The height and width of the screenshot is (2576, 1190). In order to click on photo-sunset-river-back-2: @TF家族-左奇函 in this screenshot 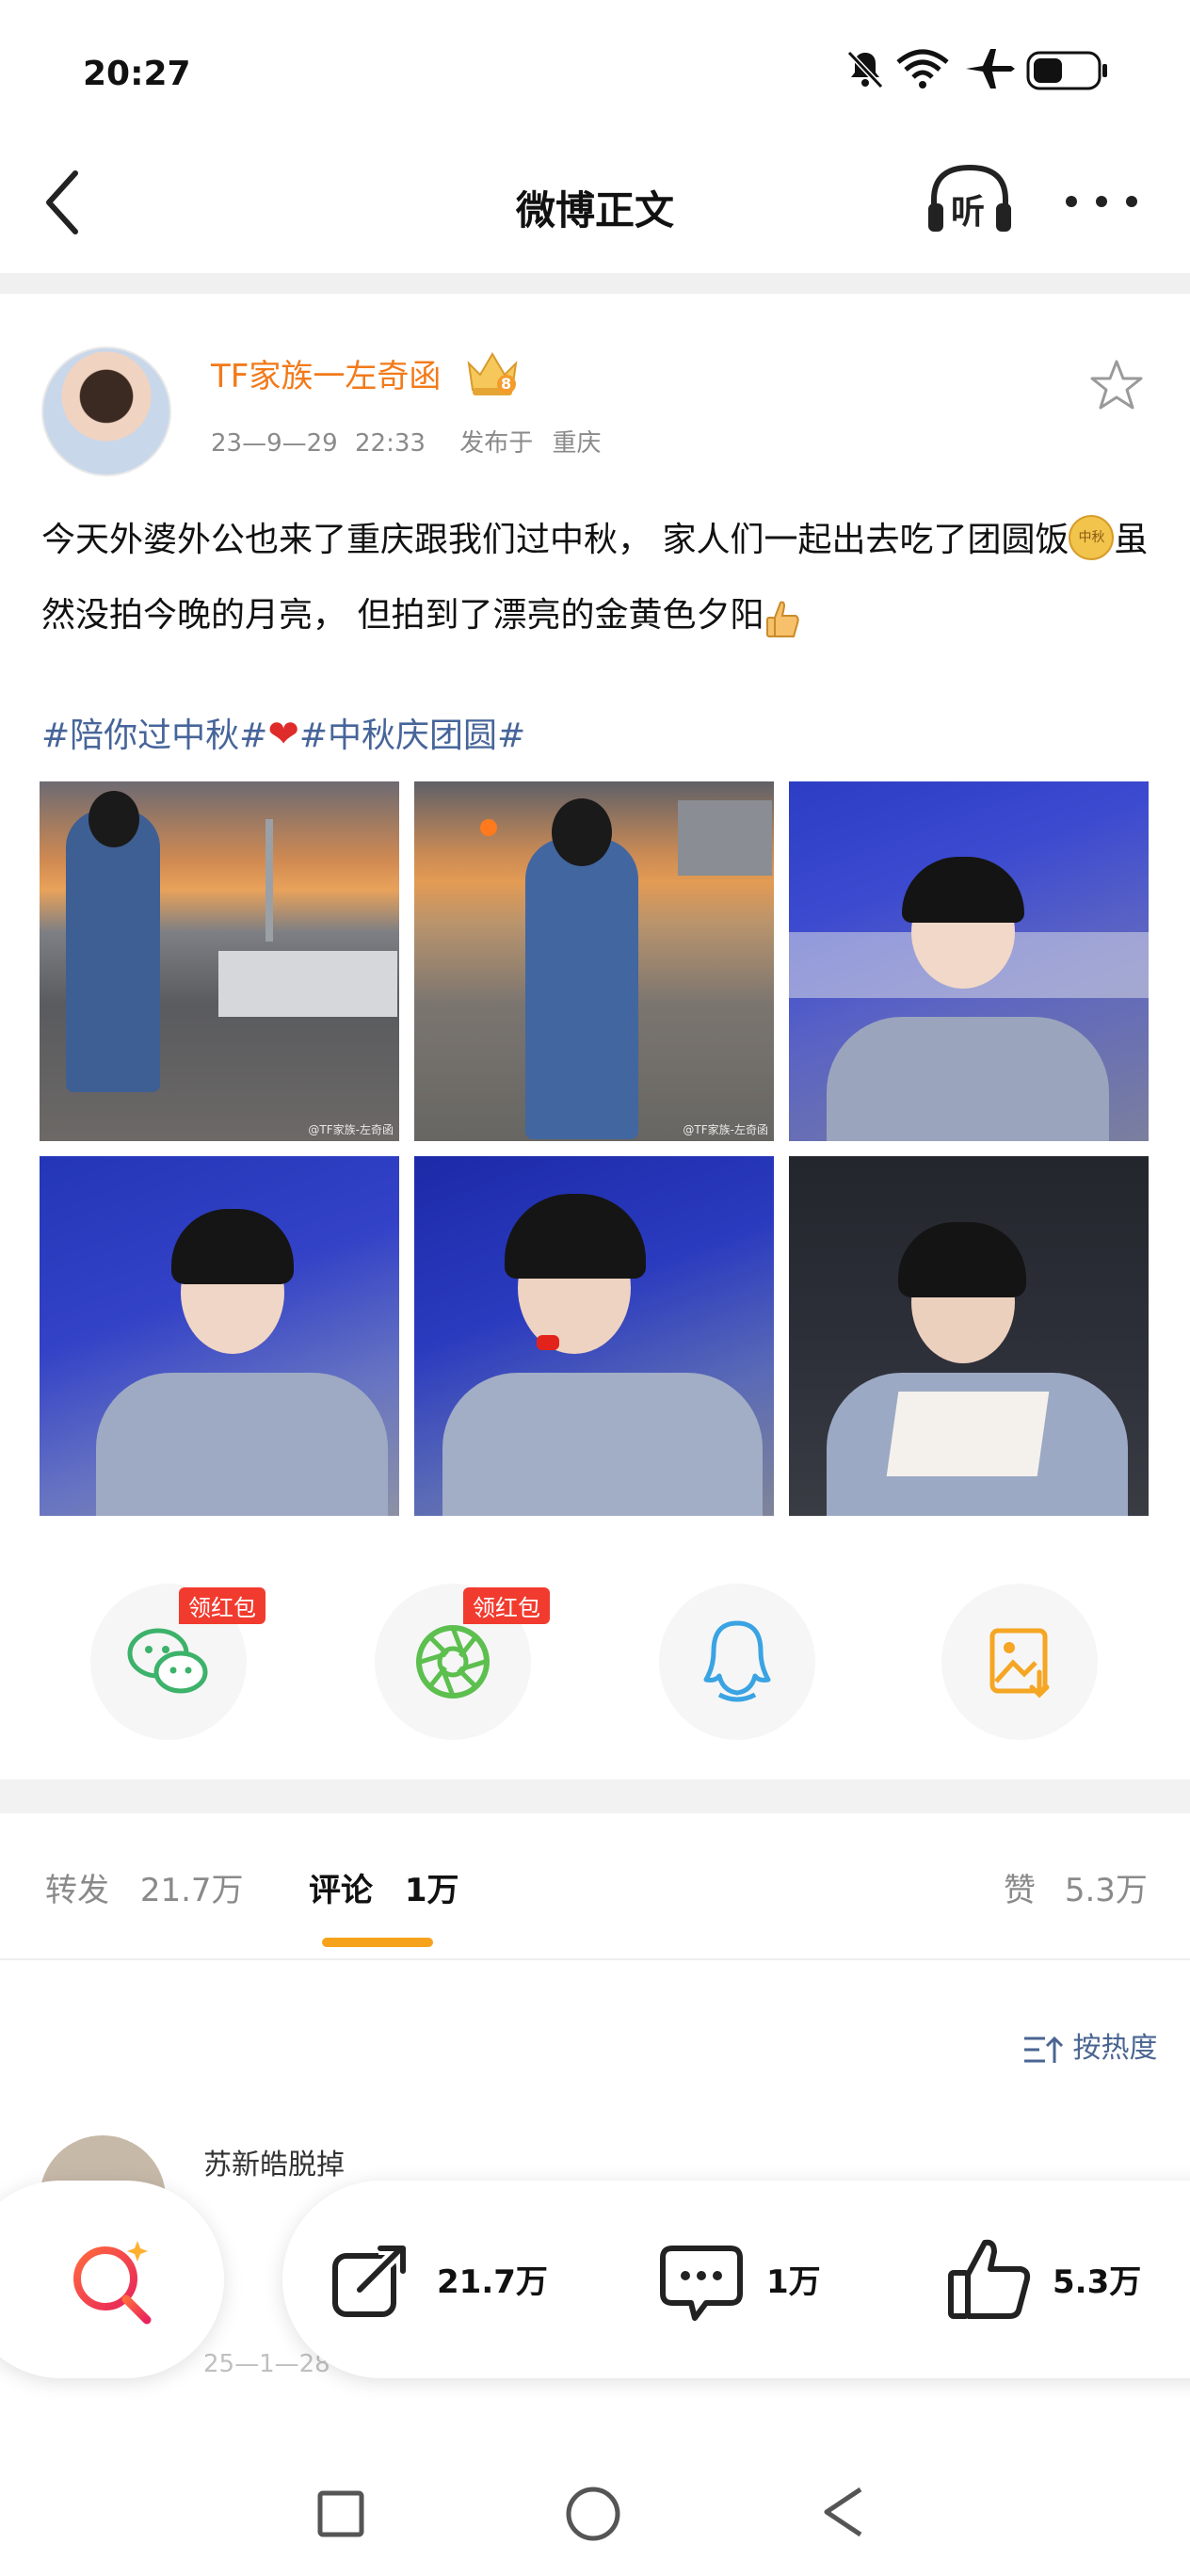, I will do `click(594, 961)`.